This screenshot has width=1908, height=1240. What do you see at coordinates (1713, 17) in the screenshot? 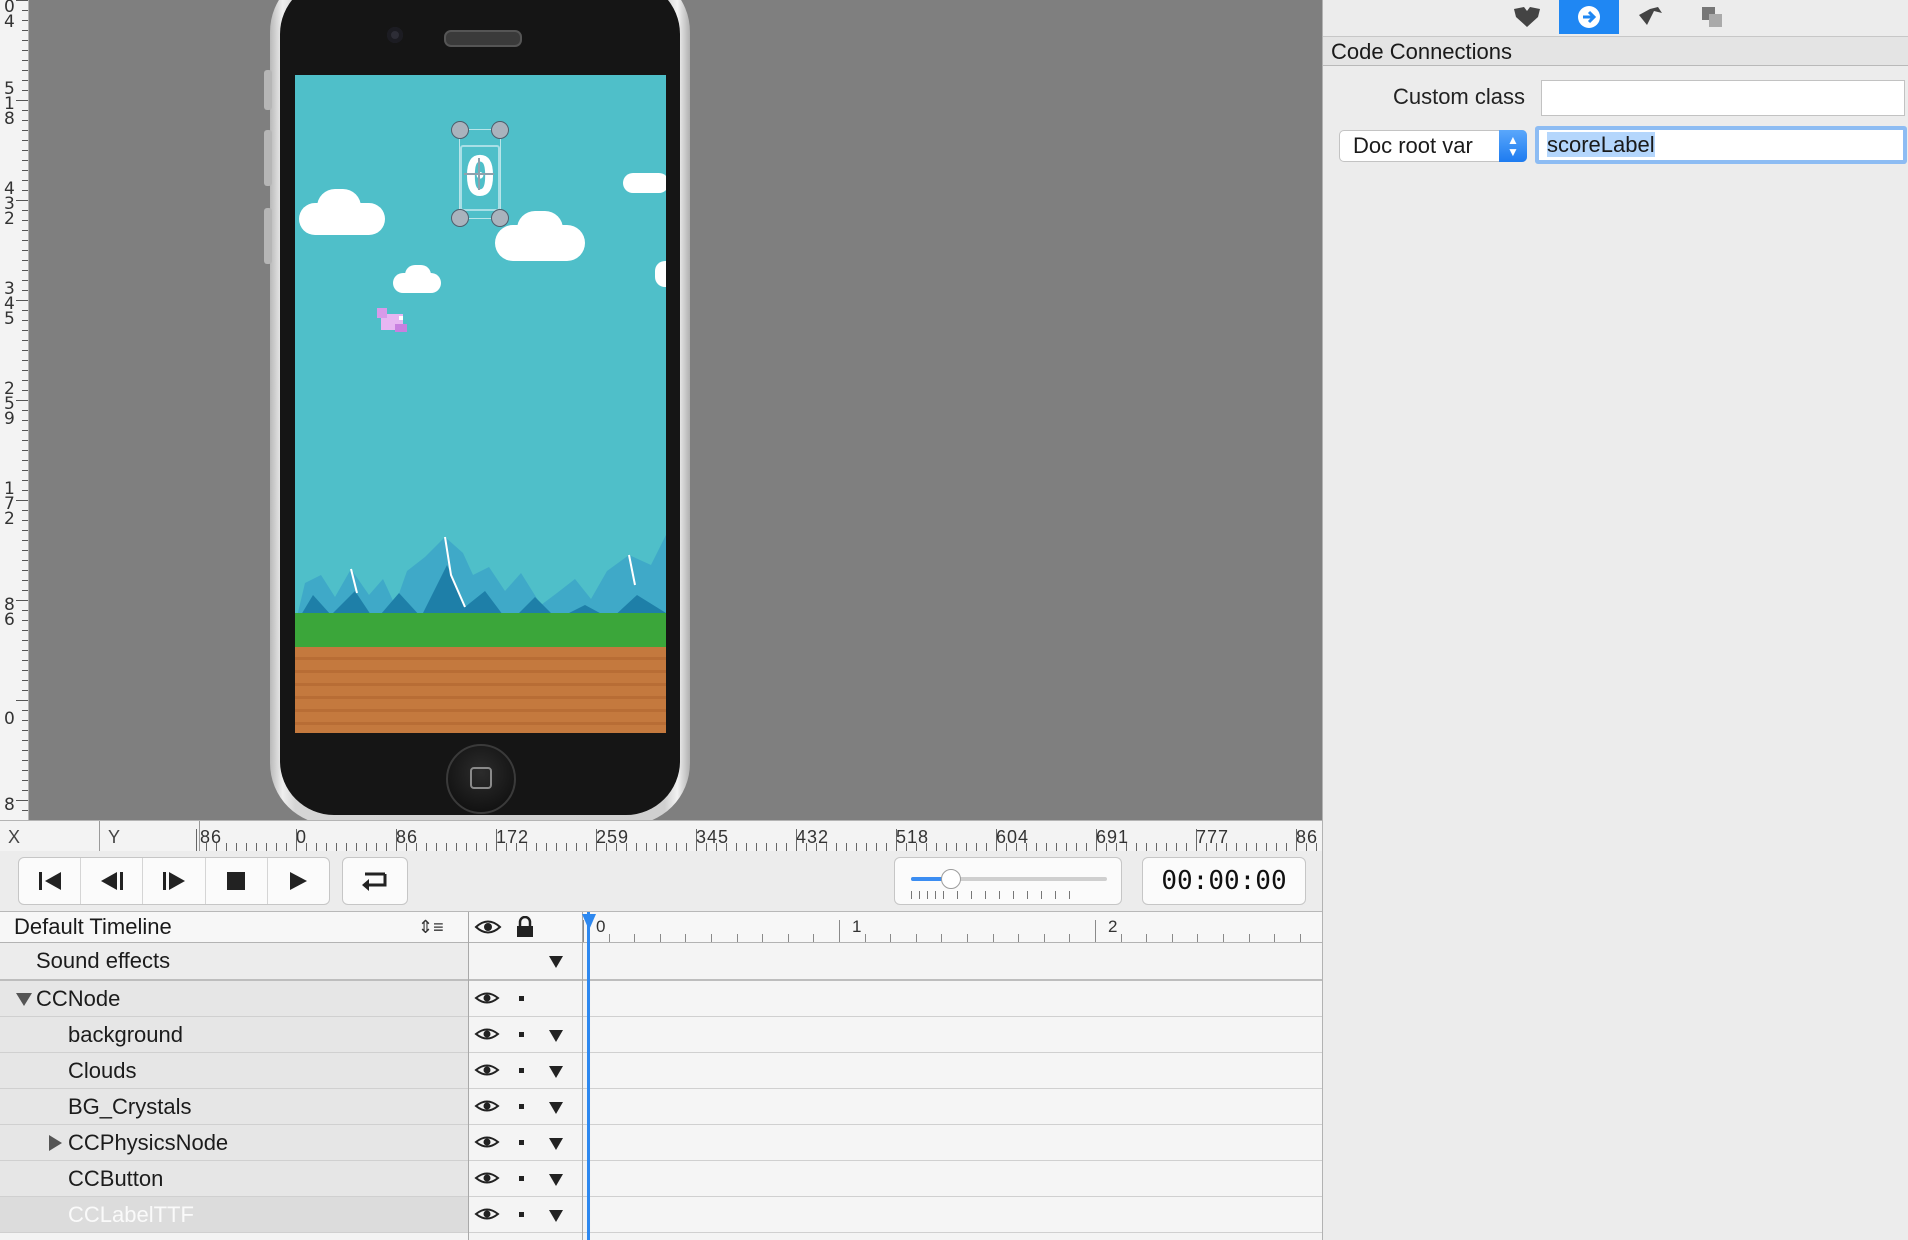
I see `templates-icon` at bounding box center [1713, 17].